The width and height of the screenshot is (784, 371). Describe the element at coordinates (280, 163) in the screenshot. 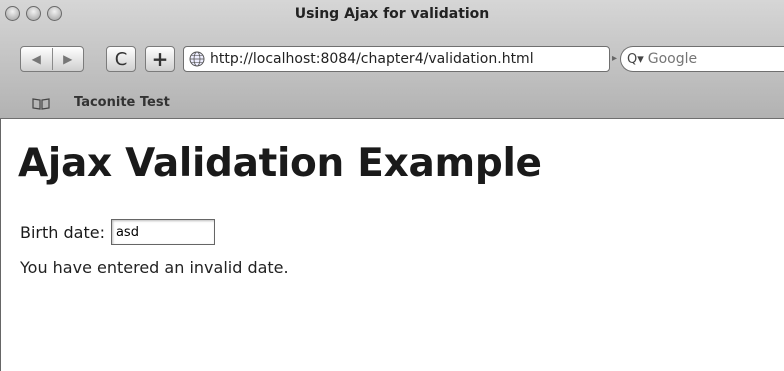

I see `page-heading: Ajax Validation Example` at that location.